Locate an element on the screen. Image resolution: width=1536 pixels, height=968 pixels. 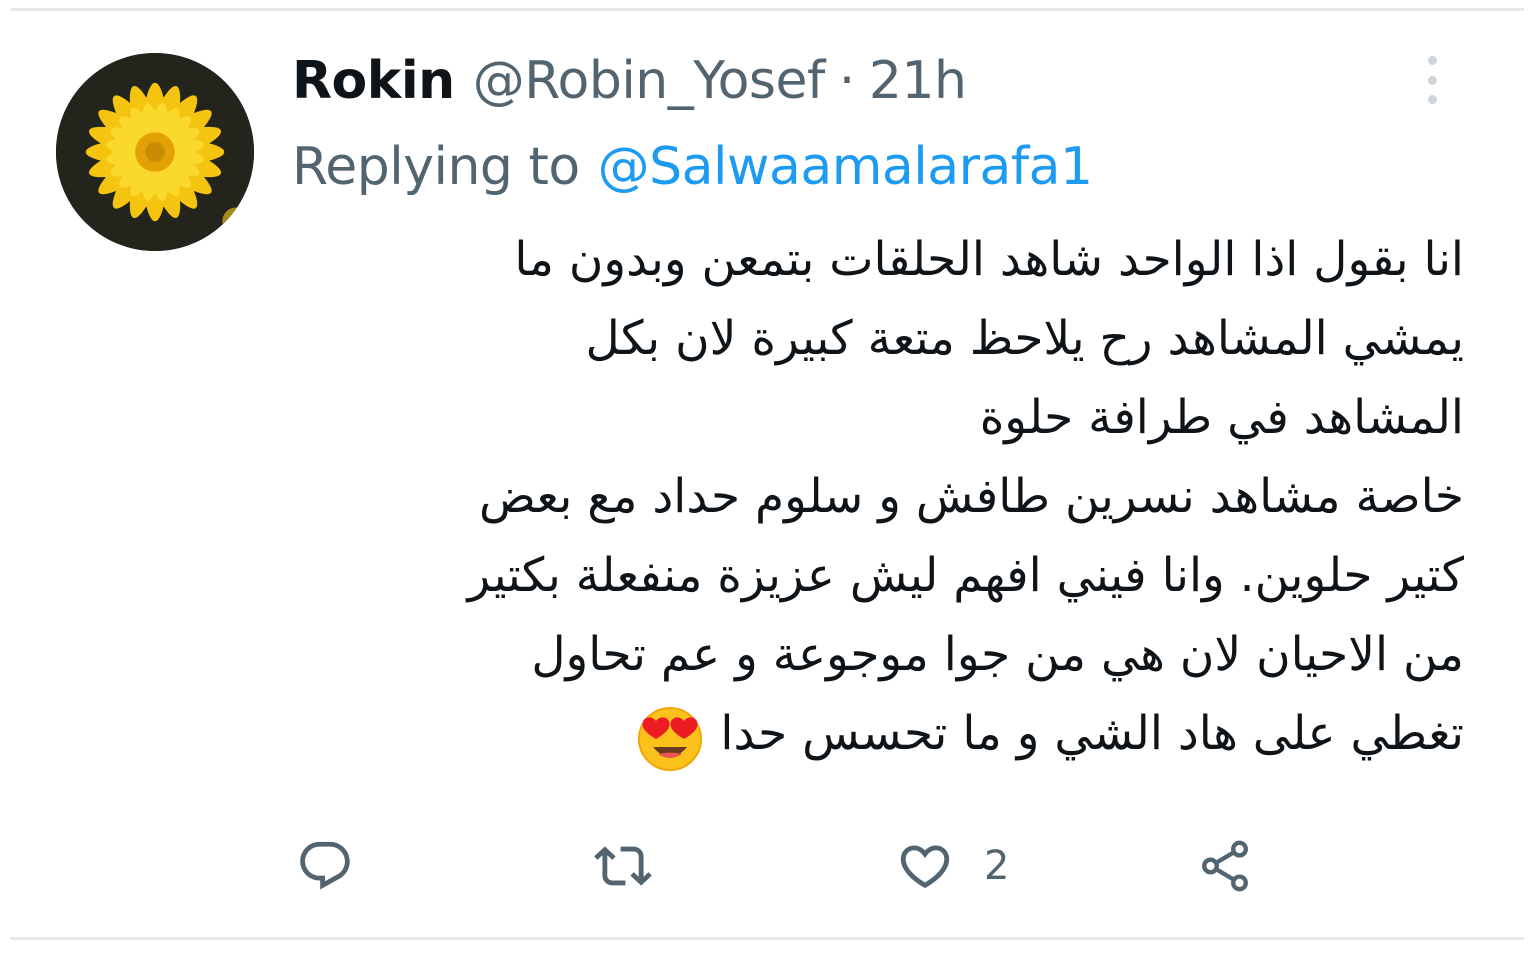
more-vertical-icon is located at coordinates (1432, 80).